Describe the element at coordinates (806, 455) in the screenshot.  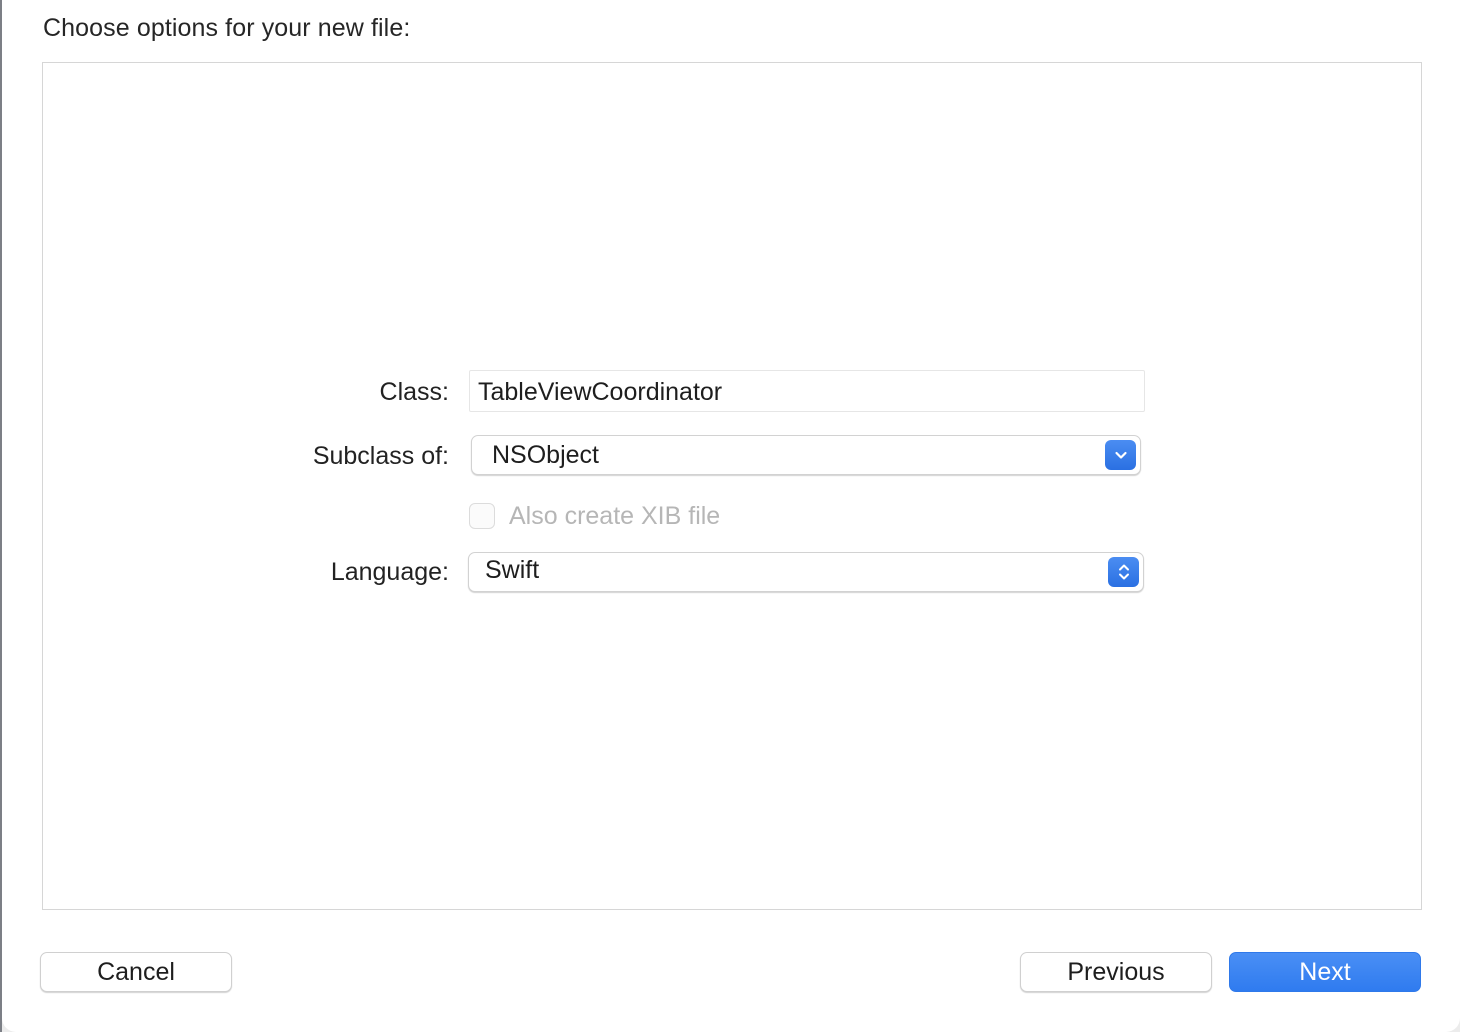
I see `subclass-popup: NSObject` at that location.